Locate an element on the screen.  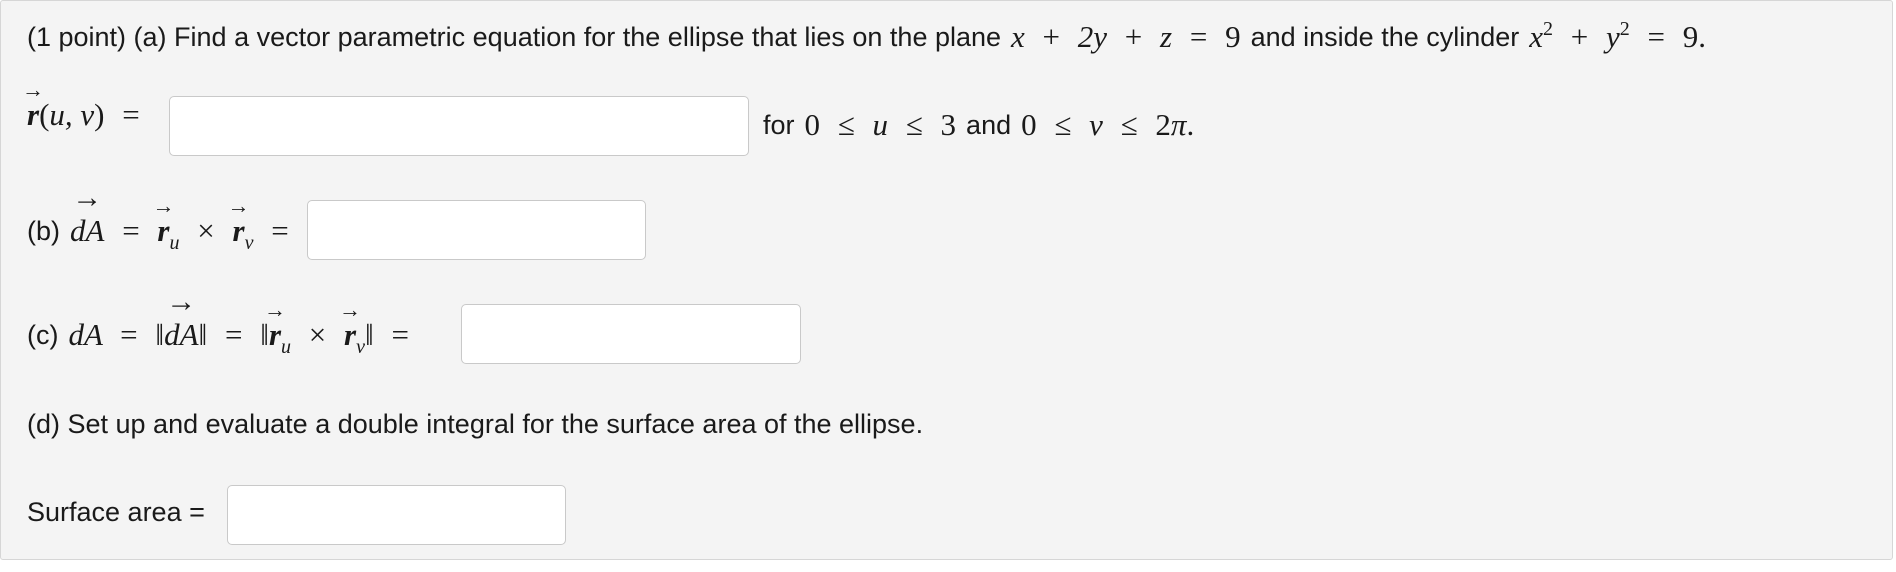
parameter-ranges: for 0 ≤ u ≤ 3 and 0 ≤ v ≤ 2π. is located at coordinates (979, 124).